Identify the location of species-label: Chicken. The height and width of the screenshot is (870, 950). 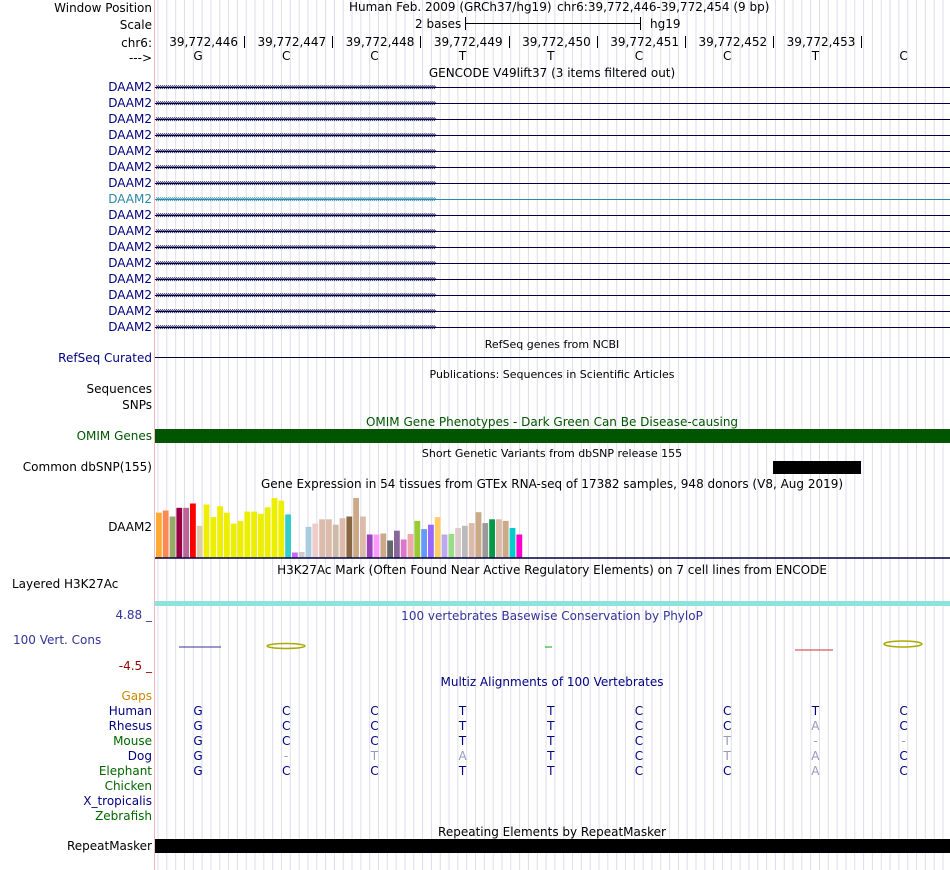
(128, 786).